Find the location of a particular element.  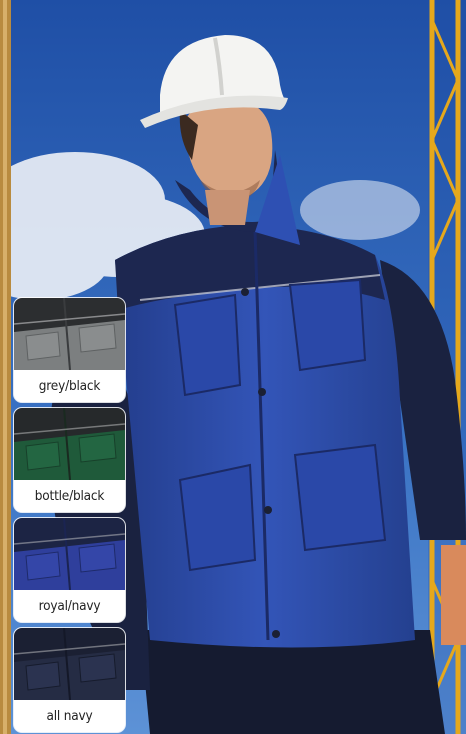

colour-option-bottle-black: bottle/black is located at coordinates (69, 460).